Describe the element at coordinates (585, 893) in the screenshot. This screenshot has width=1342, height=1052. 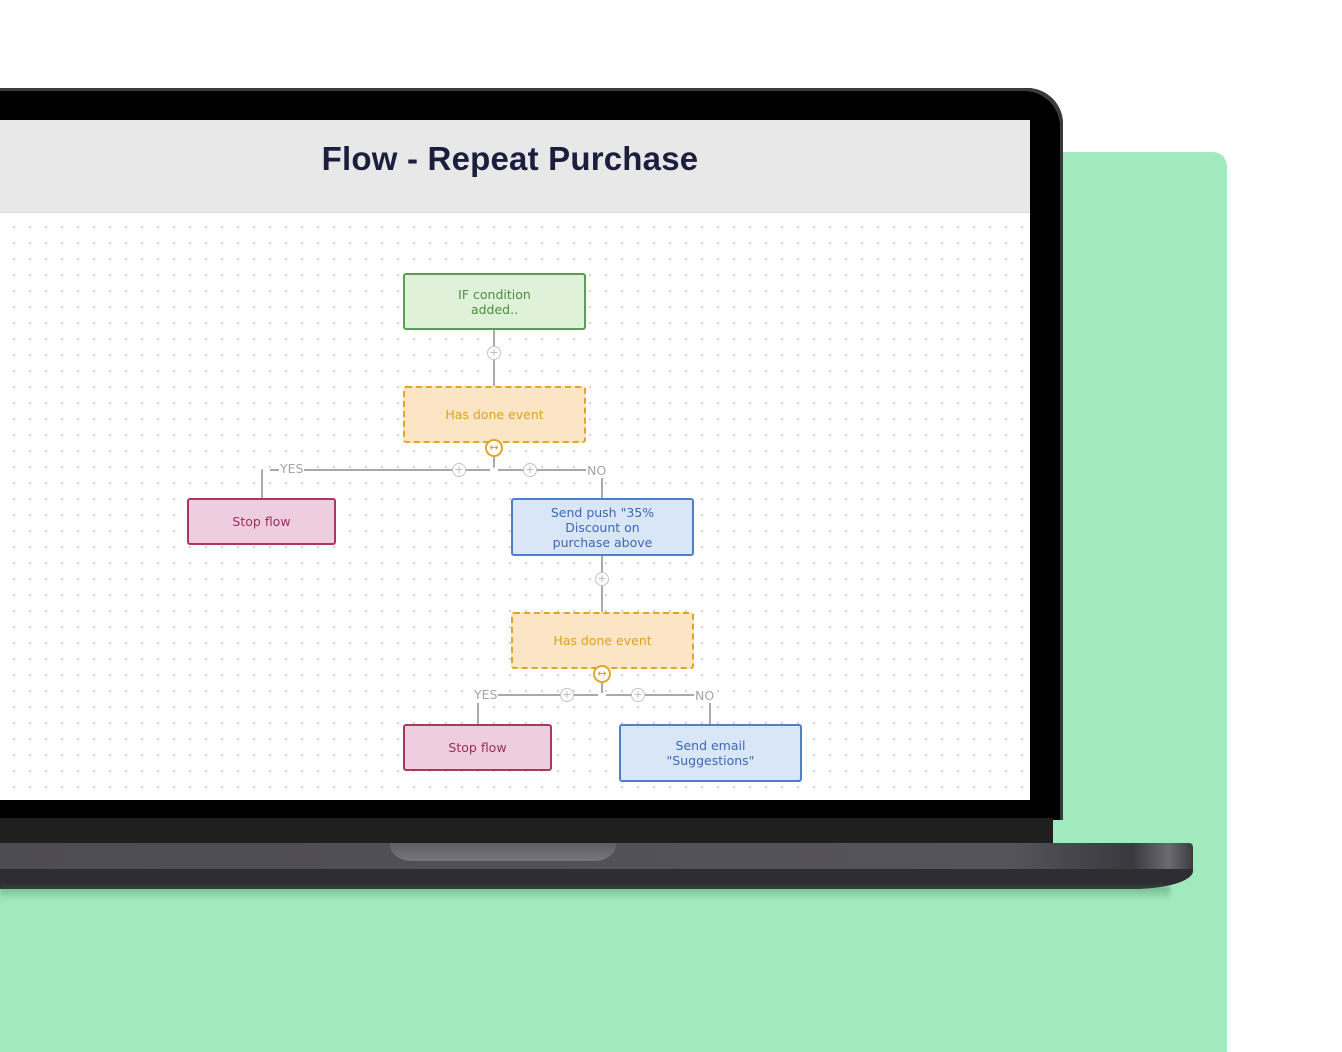
I see `laptop-shadow` at that location.